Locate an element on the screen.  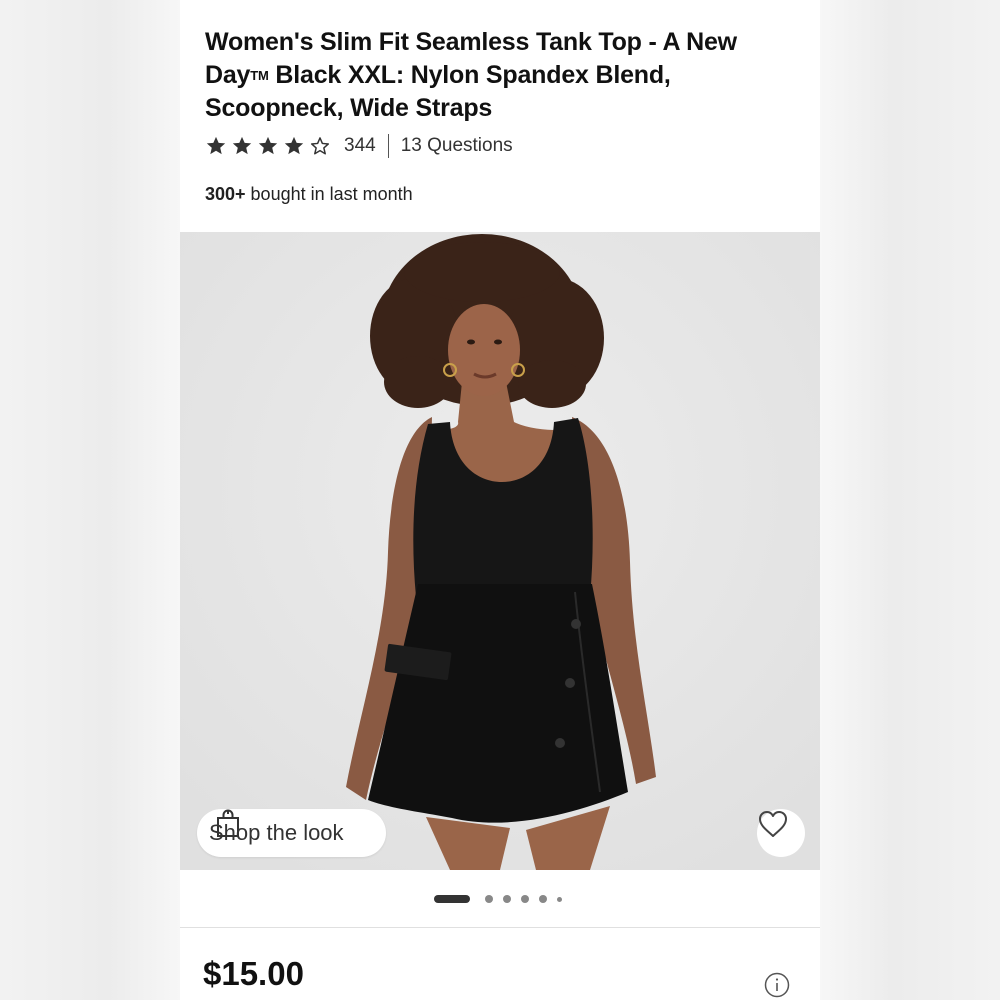
section-divider is located at coordinates (500, 927).